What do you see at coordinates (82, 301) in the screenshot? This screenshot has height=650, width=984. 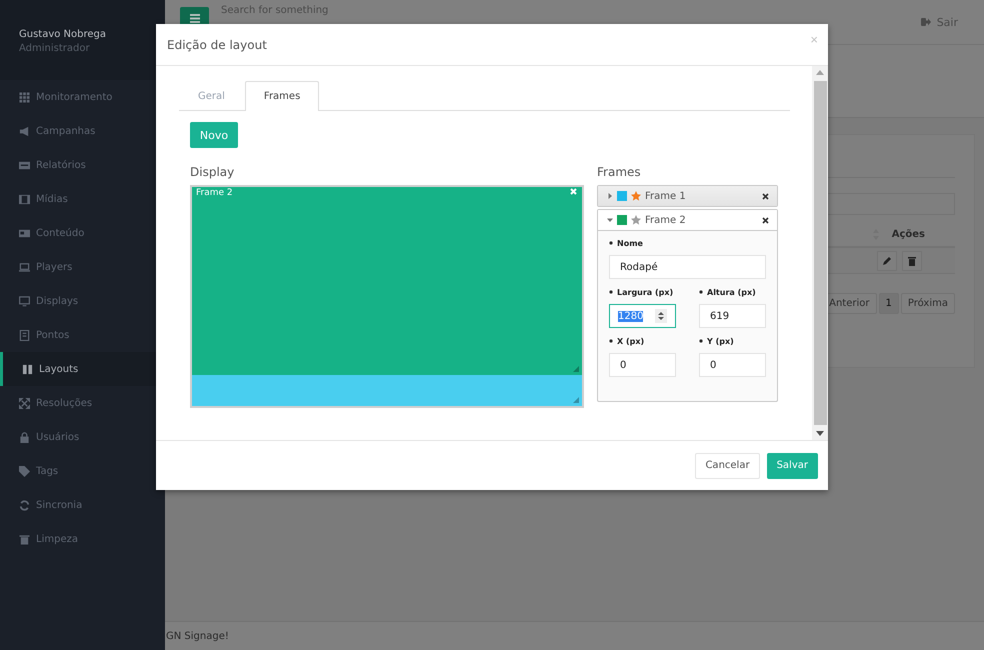 I see `nav-item: Displays` at bounding box center [82, 301].